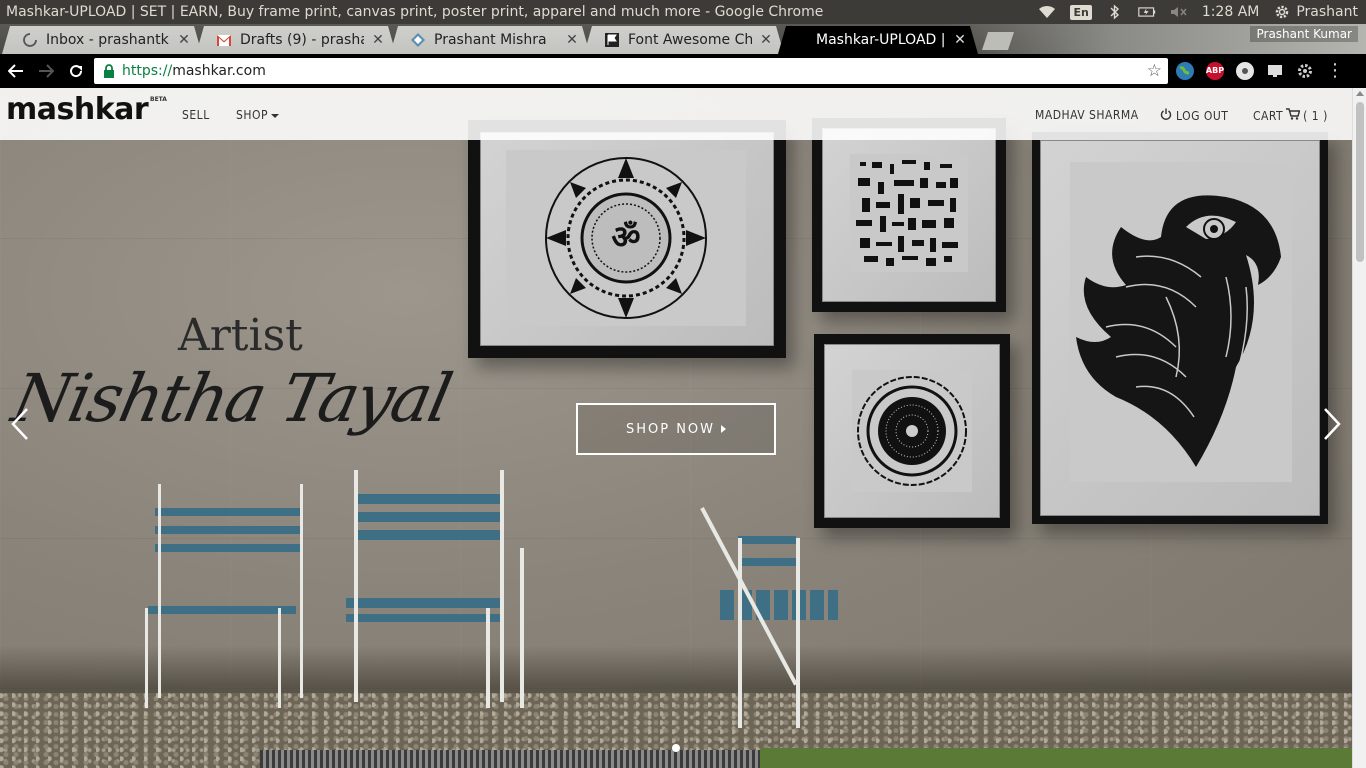 The height and width of the screenshot is (768, 1366). I want to click on clock: 1:28 AM, so click(1231, 12).